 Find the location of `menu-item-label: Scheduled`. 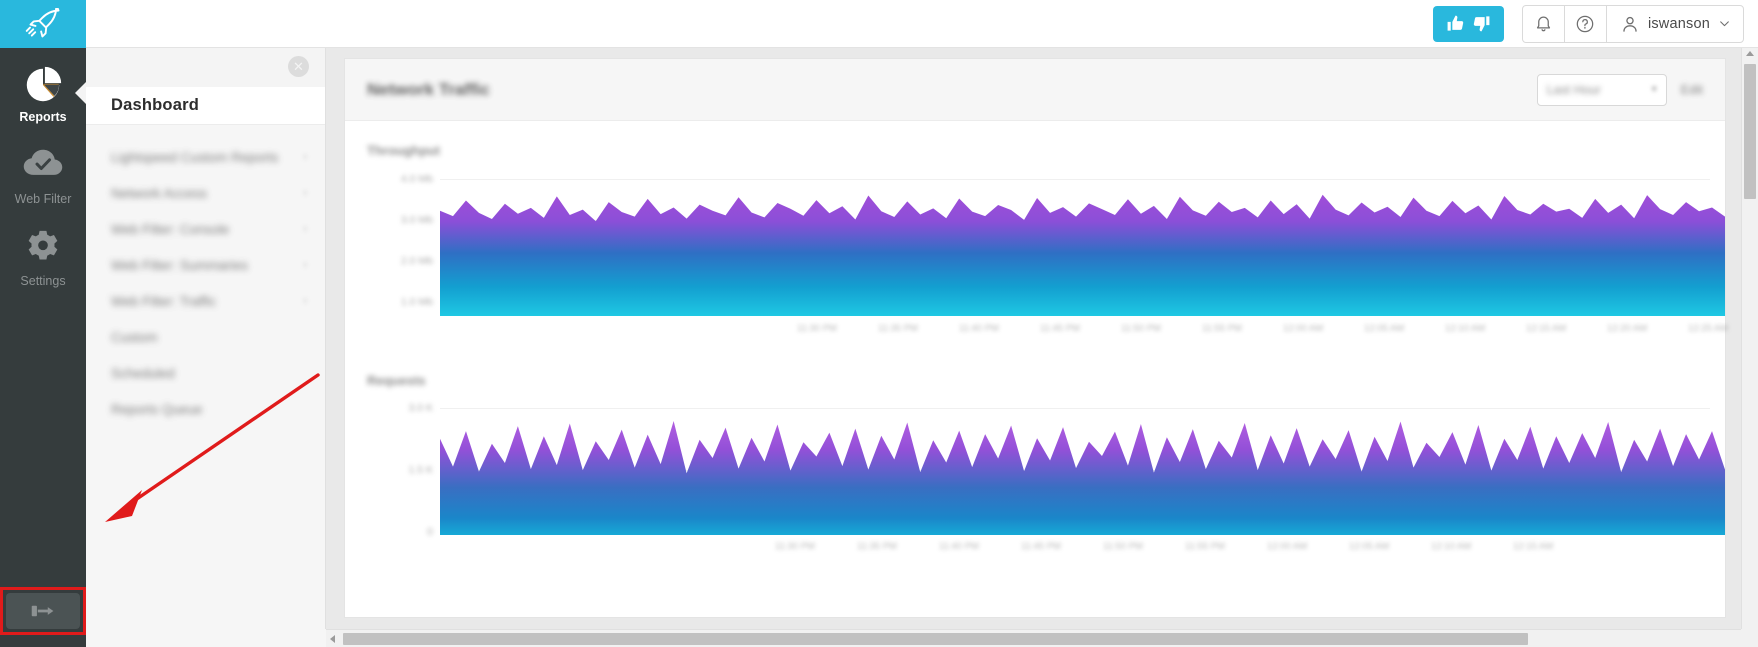

menu-item-label: Scheduled is located at coordinates (143, 373).